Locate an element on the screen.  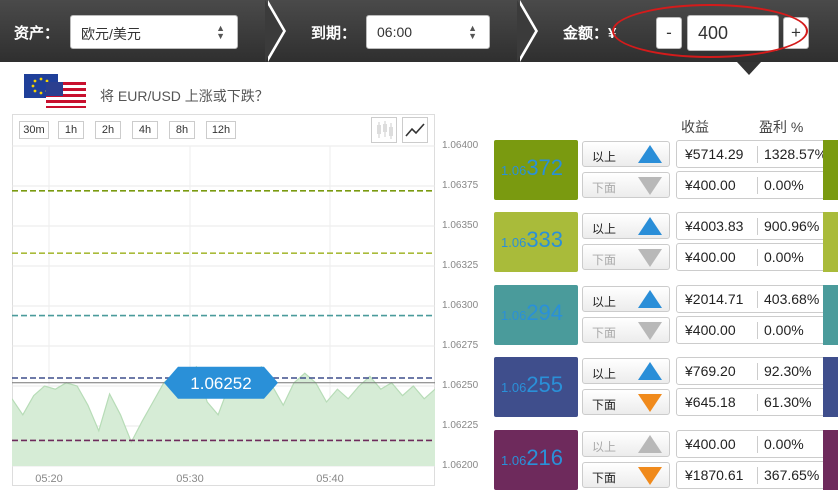
timeframe-2h-button: 2h is located at coordinates (108, 130).